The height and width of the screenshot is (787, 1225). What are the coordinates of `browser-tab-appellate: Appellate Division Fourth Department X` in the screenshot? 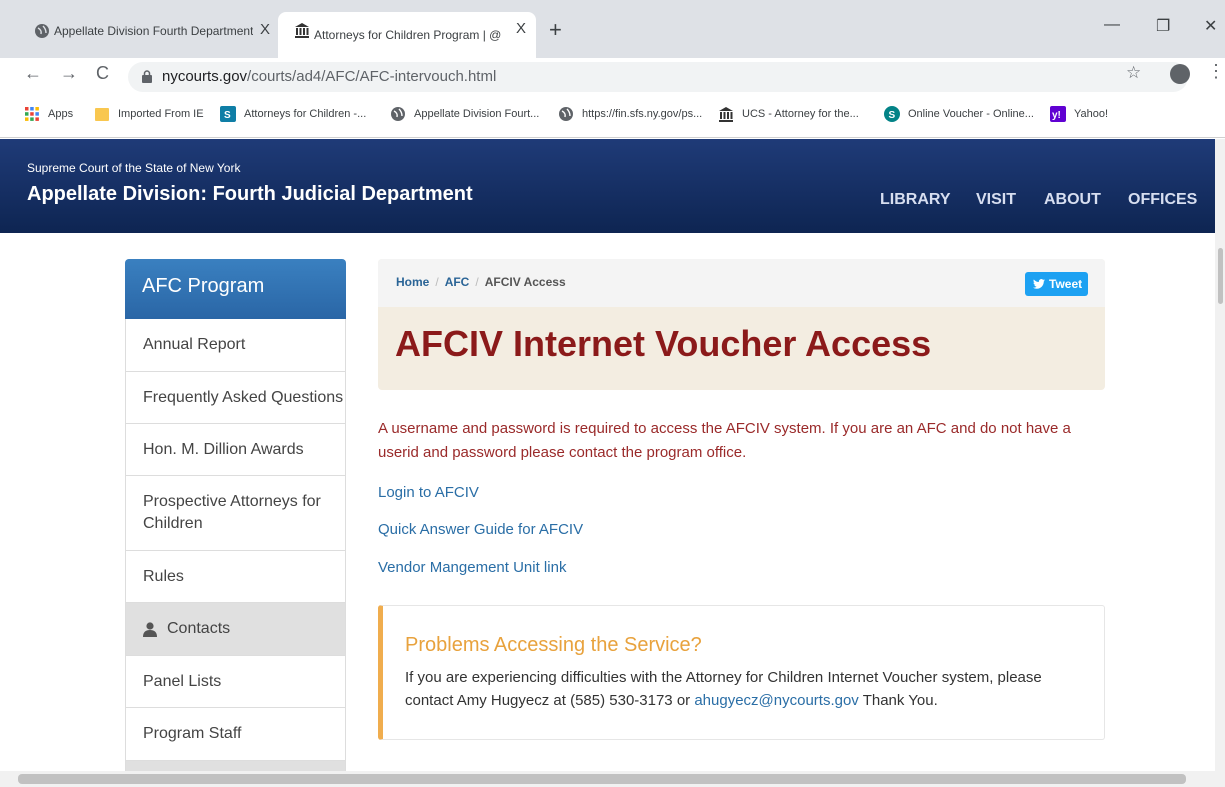 It's located at (149, 31).